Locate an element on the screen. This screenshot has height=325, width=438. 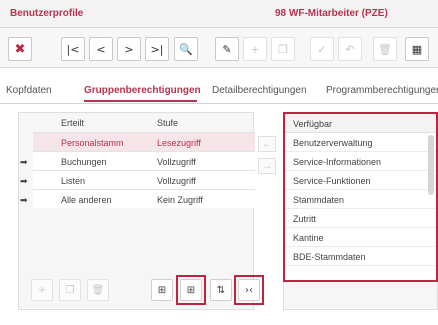
toolbar: ✖ |< < > >| 🔍 ✎ + ❐ ✓ ↶ 🗑 ▦ is located at coordinates (219, 48).